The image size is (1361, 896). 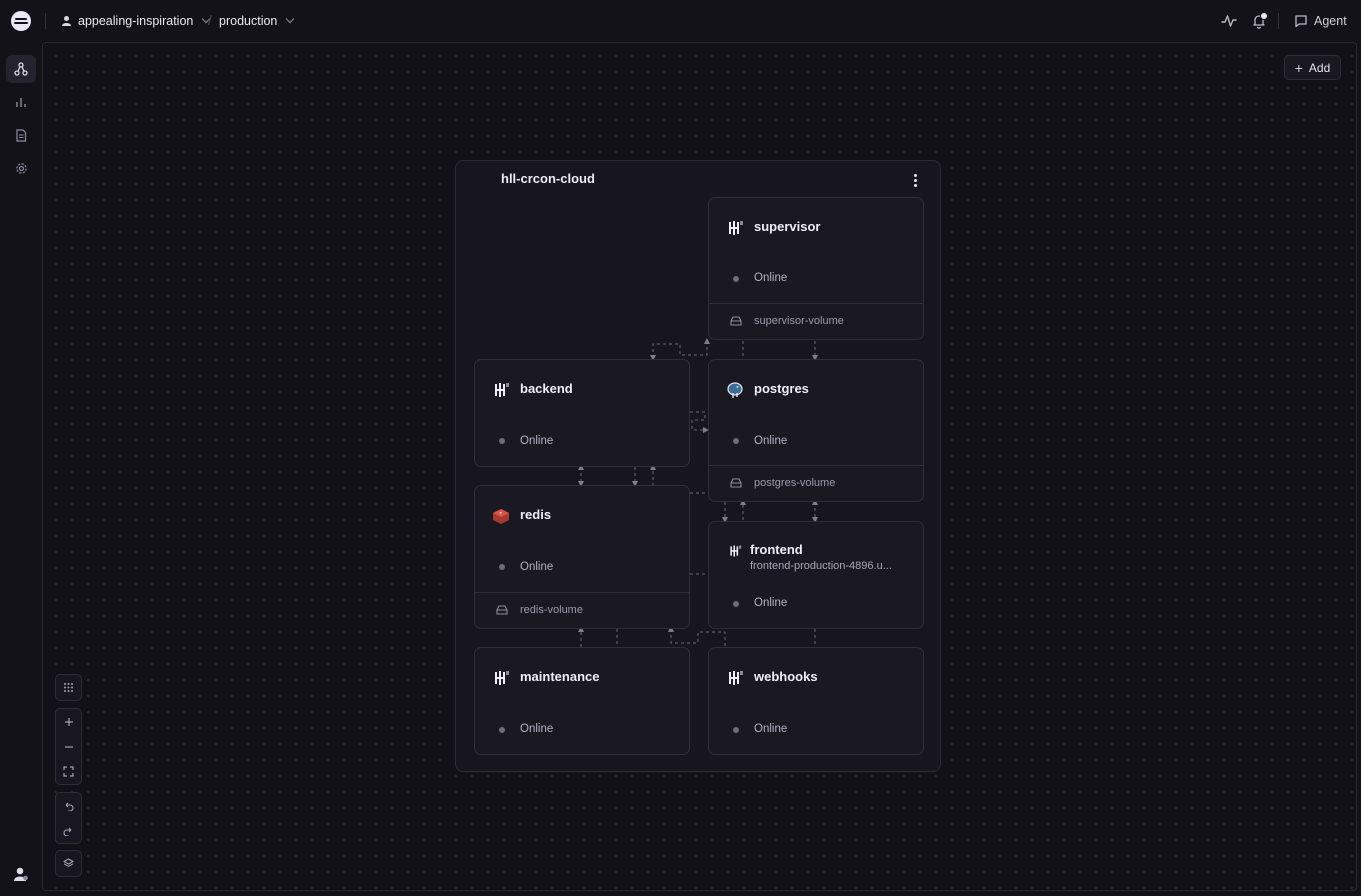 I want to click on service-card-redis: redis Online redis-volume, so click(x=582, y=557).